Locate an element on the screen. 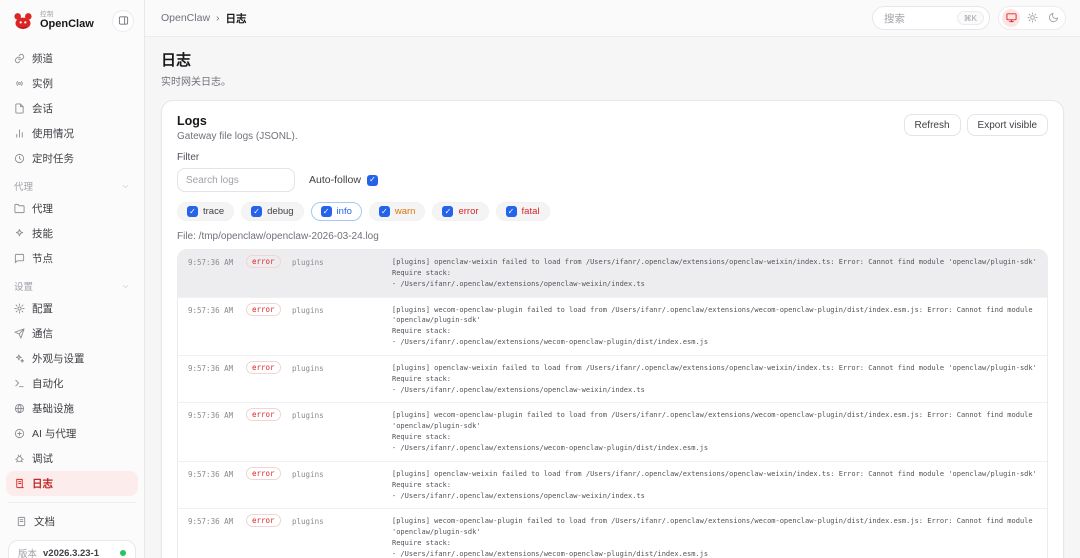 This screenshot has width=1080, height=558. sidebar-item-label: 频道 is located at coordinates (42, 59).